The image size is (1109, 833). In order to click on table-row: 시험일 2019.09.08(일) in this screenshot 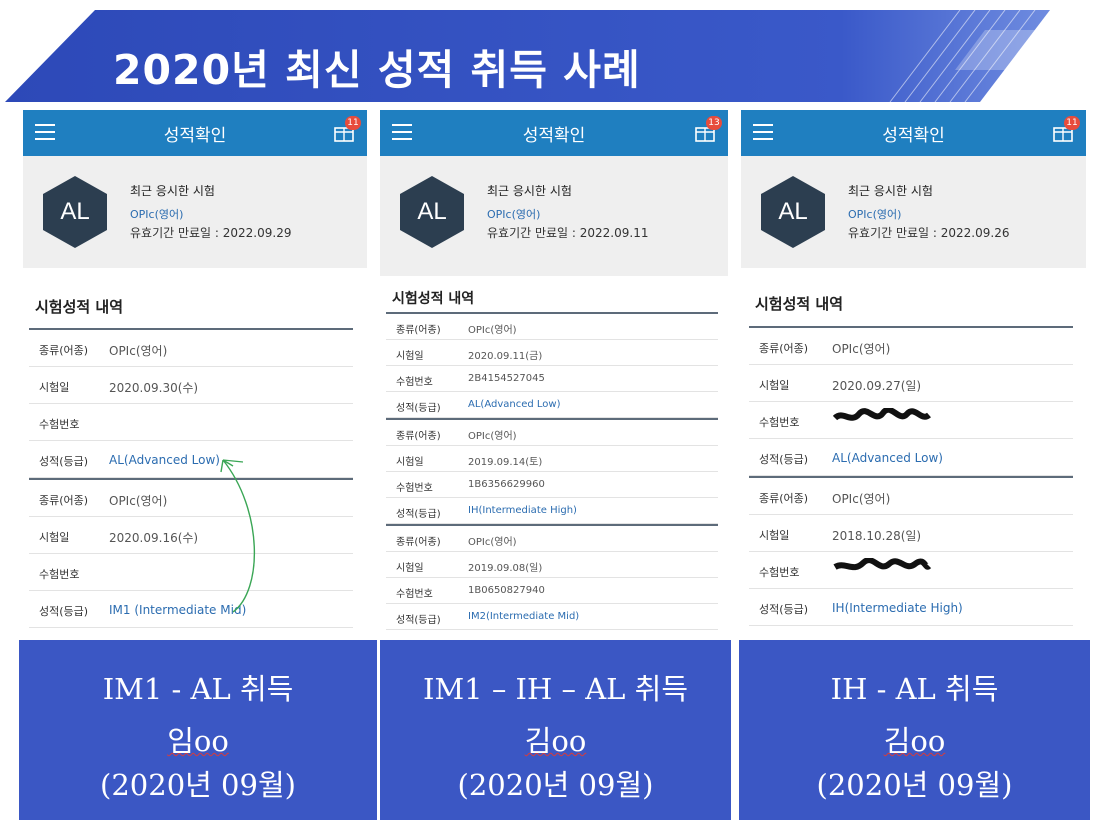, I will do `click(552, 565)`.